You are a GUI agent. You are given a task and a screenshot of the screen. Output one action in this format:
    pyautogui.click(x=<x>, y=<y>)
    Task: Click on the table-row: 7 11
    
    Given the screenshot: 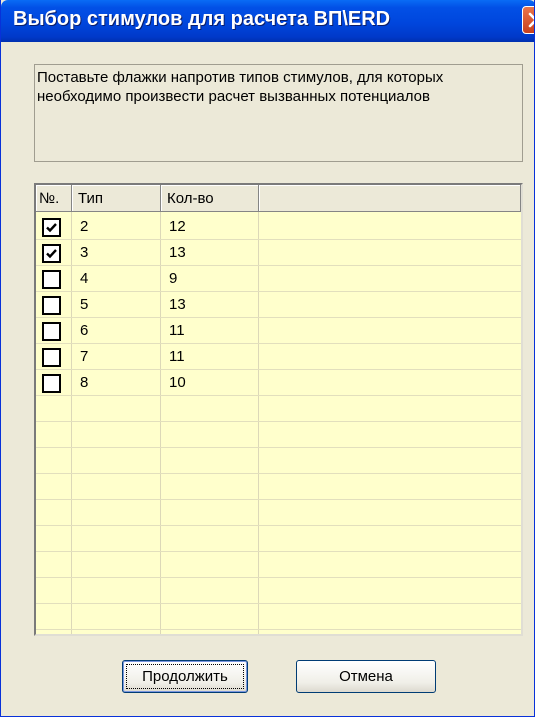 What is the action you would take?
    pyautogui.click(x=278, y=357)
    